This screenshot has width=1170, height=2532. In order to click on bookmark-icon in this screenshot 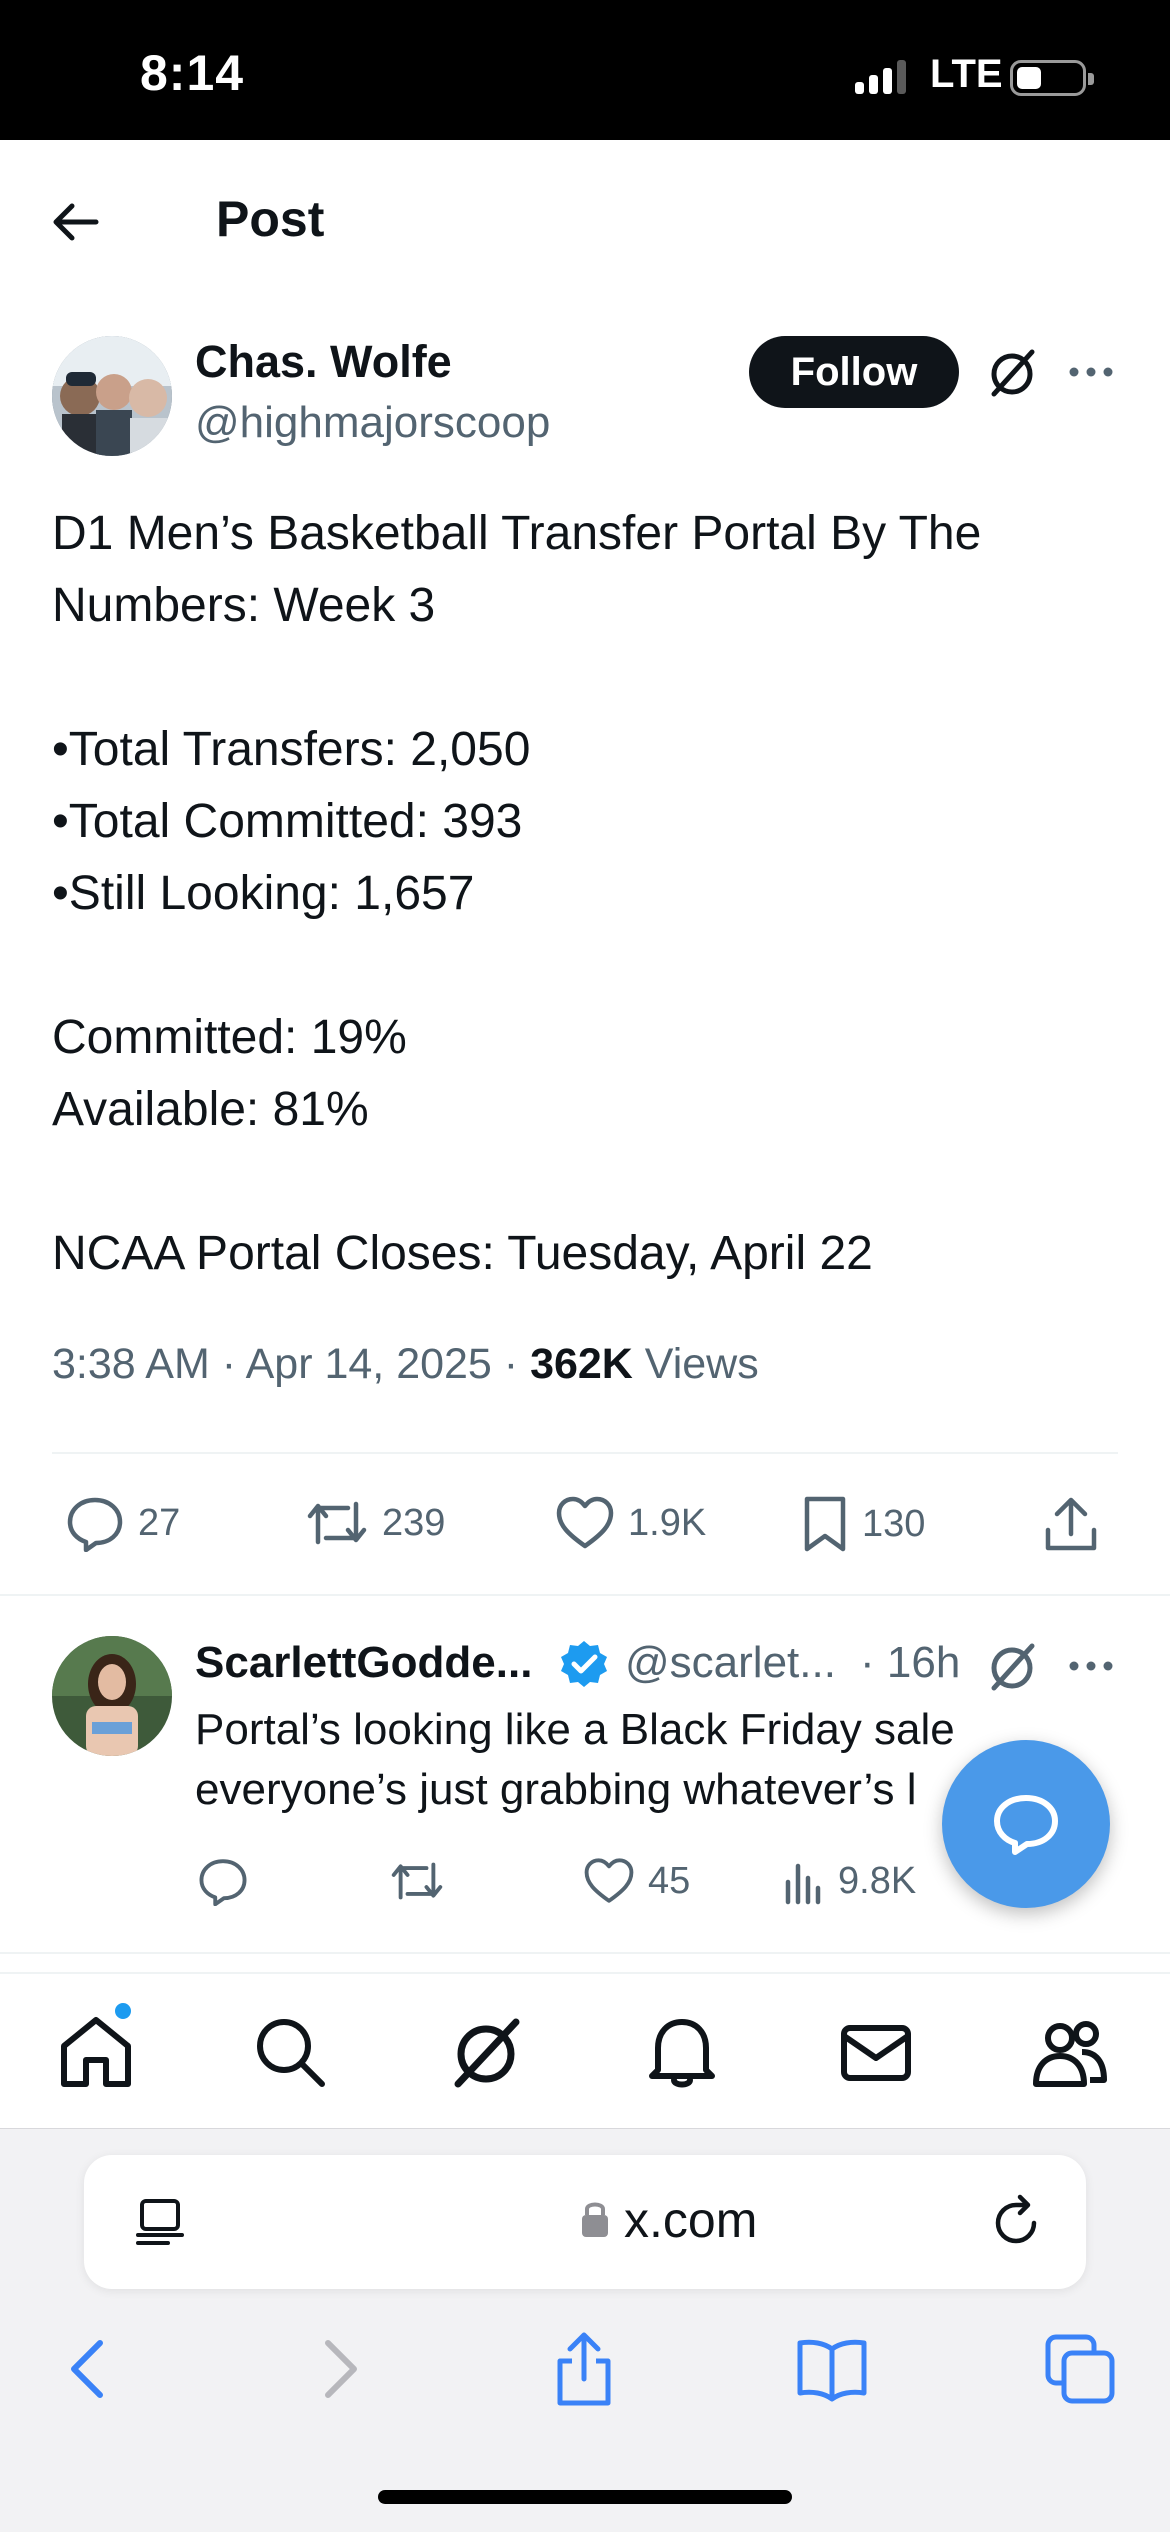, I will do `click(825, 1524)`.